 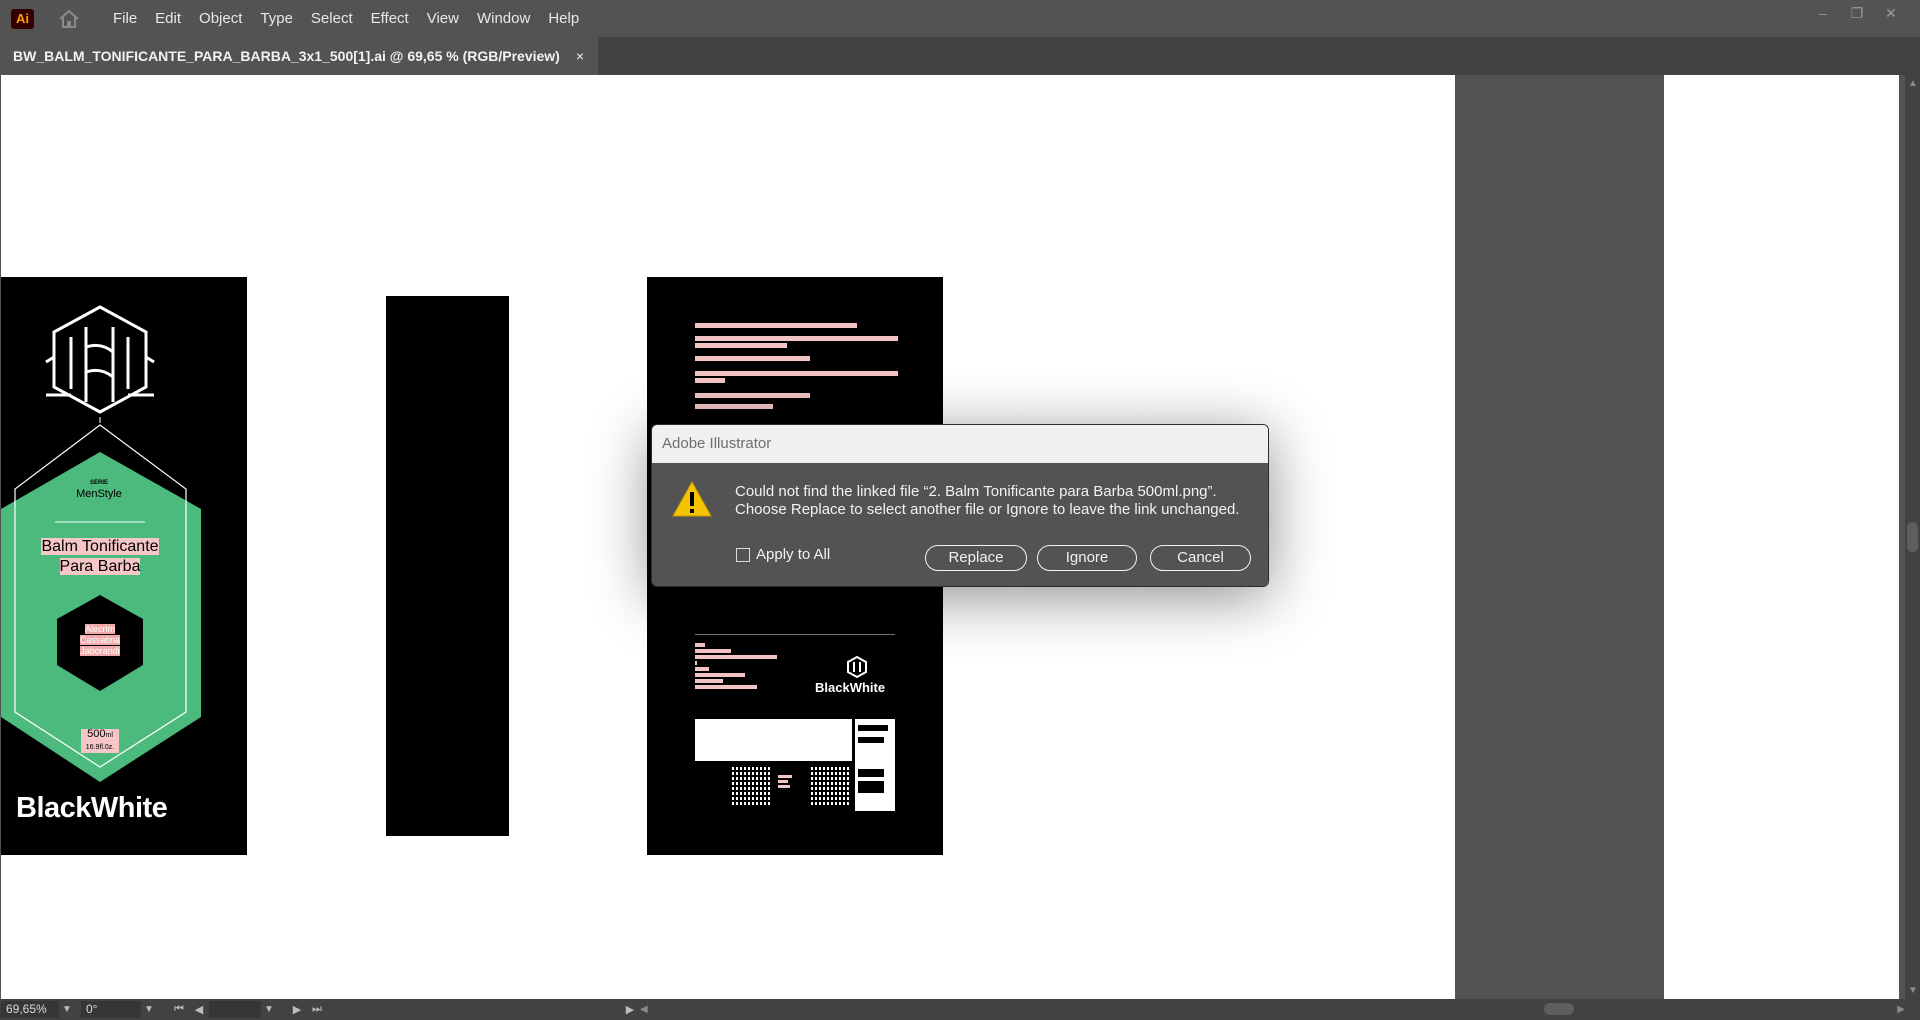 I want to click on vertical-scrollbar: ▲ ▼, so click(x=1912, y=537).